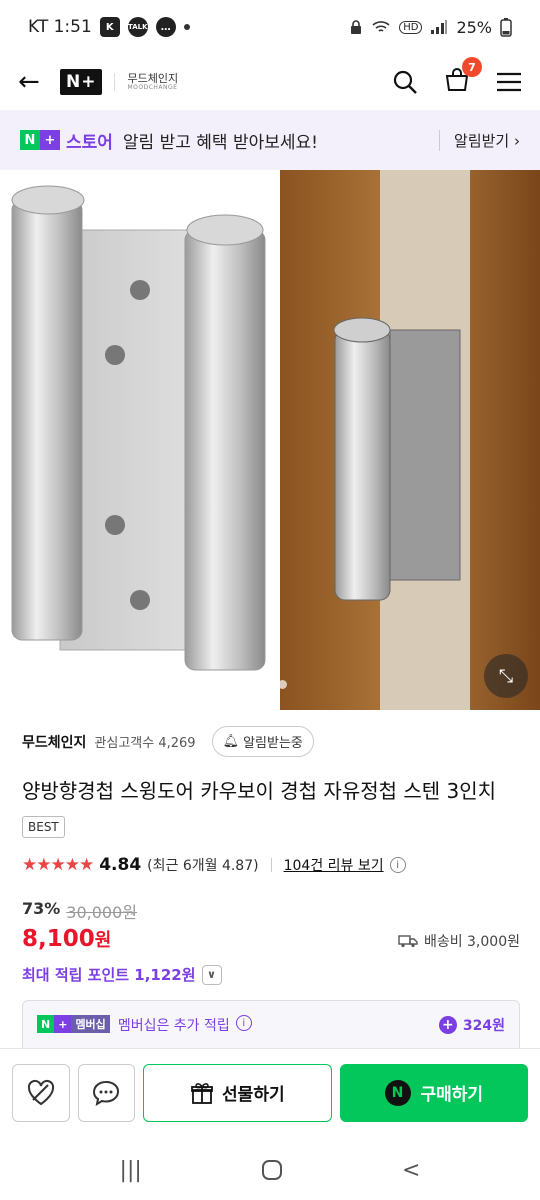 This screenshot has height=1200, width=540. Describe the element at coordinates (459, 941) in the screenshot. I see `shipping-fee: 배송비 3,000원` at that location.